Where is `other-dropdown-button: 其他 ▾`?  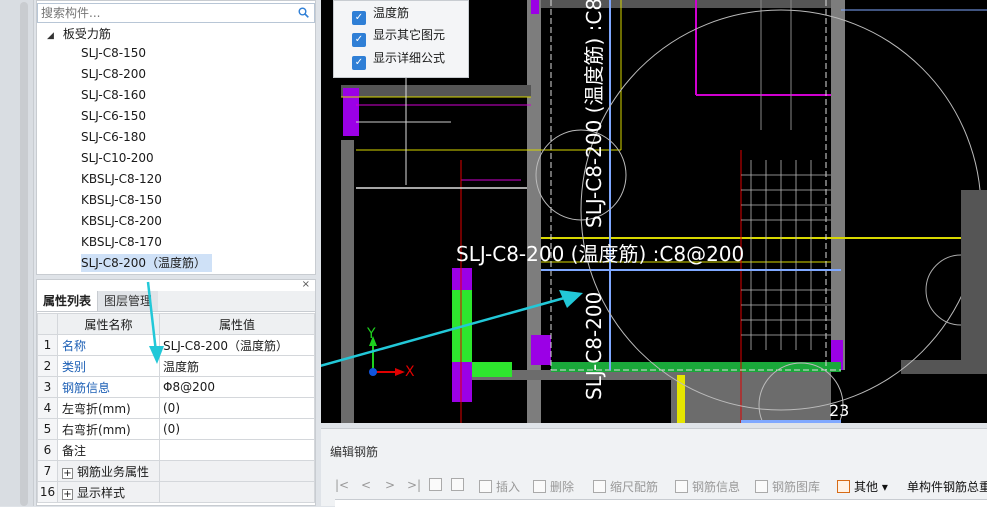 other-dropdown-button: 其他 ▾ is located at coordinates (862, 486).